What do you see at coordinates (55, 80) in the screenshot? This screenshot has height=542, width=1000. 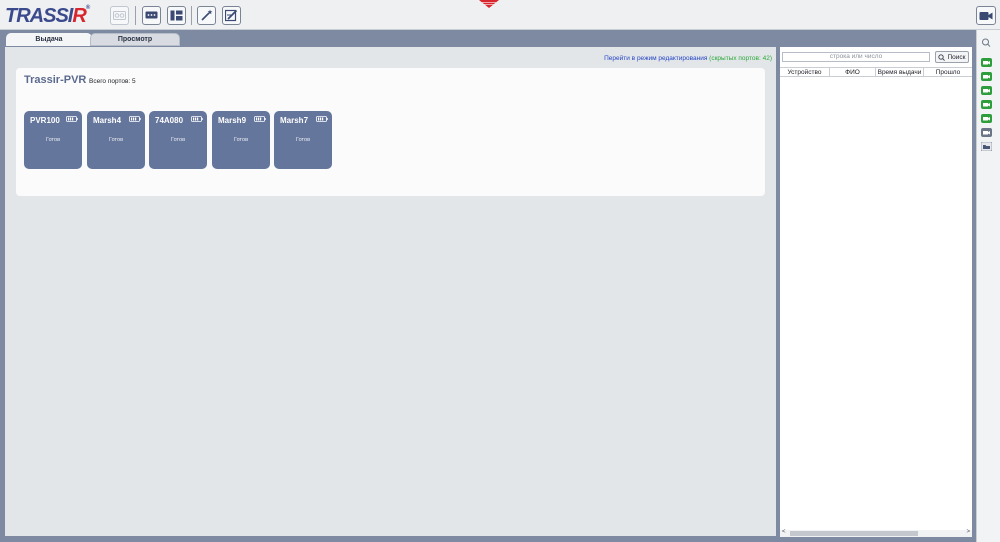 I see `panel-title: Trassir-PVR` at bounding box center [55, 80].